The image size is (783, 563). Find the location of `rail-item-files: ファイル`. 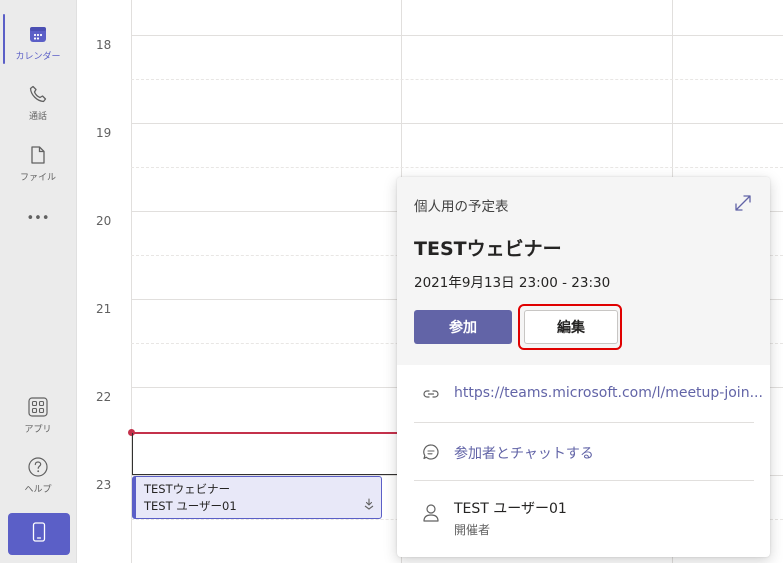

rail-item-files: ファイル is located at coordinates (38, 171).